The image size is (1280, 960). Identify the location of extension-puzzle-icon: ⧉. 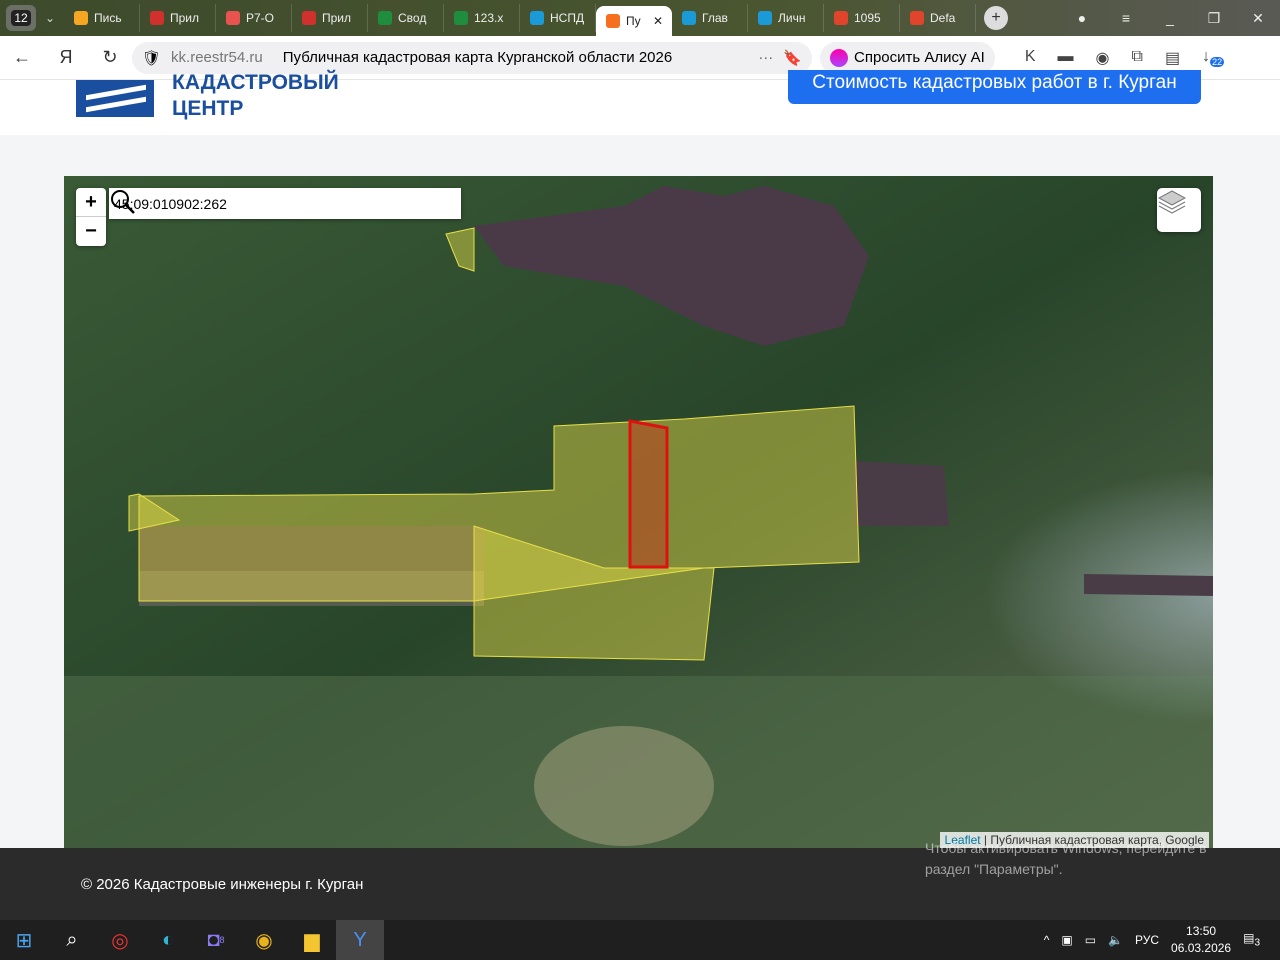
(1137, 58).